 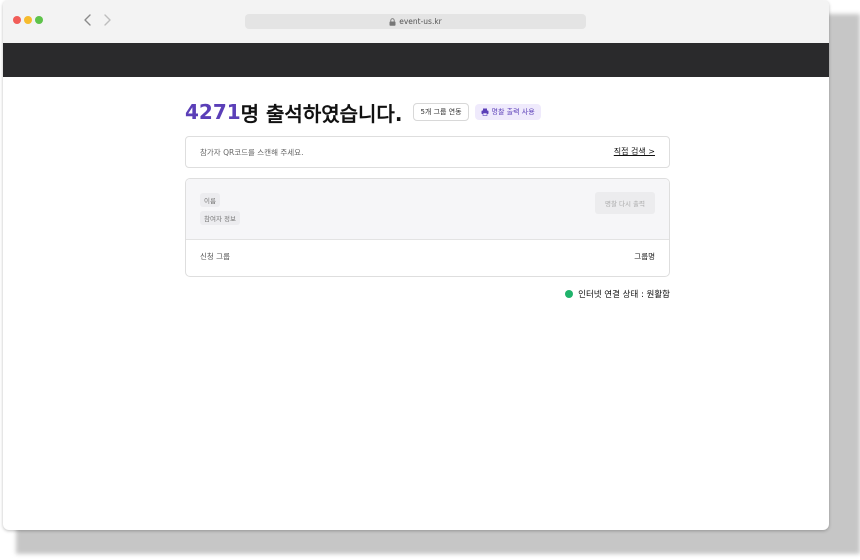 What do you see at coordinates (416, 60) in the screenshot?
I see `app-header-bar` at bounding box center [416, 60].